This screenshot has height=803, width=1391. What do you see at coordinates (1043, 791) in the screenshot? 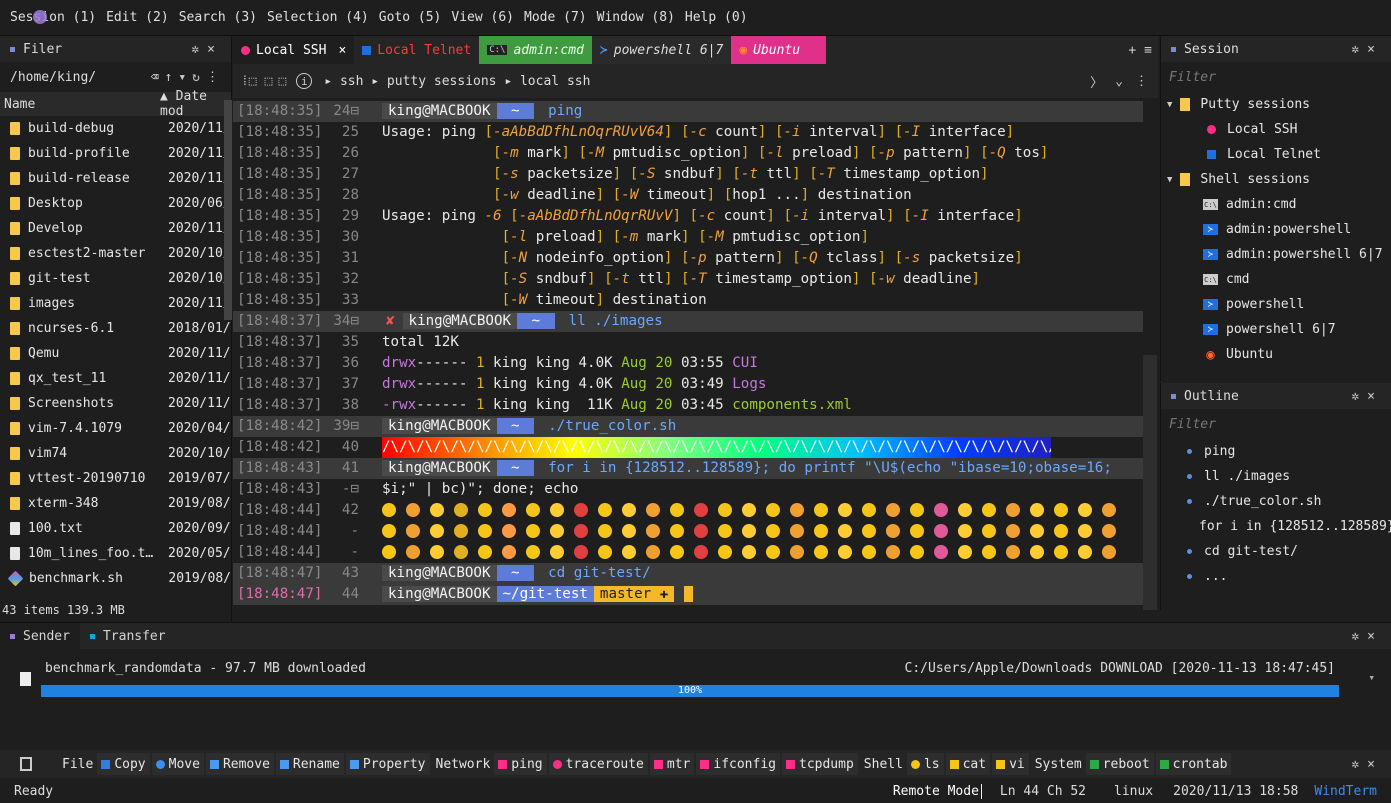
I see `status-position: Ln 44 Ch 52` at bounding box center [1043, 791].